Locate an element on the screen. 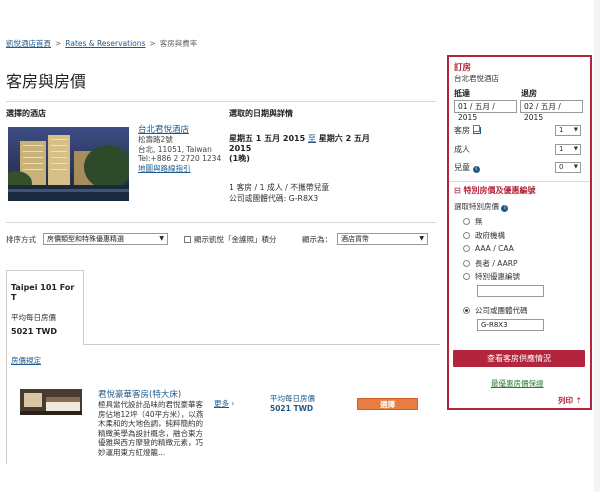 The width and height of the screenshot is (600, 492). room-photo is located at coordinates (51, 402).